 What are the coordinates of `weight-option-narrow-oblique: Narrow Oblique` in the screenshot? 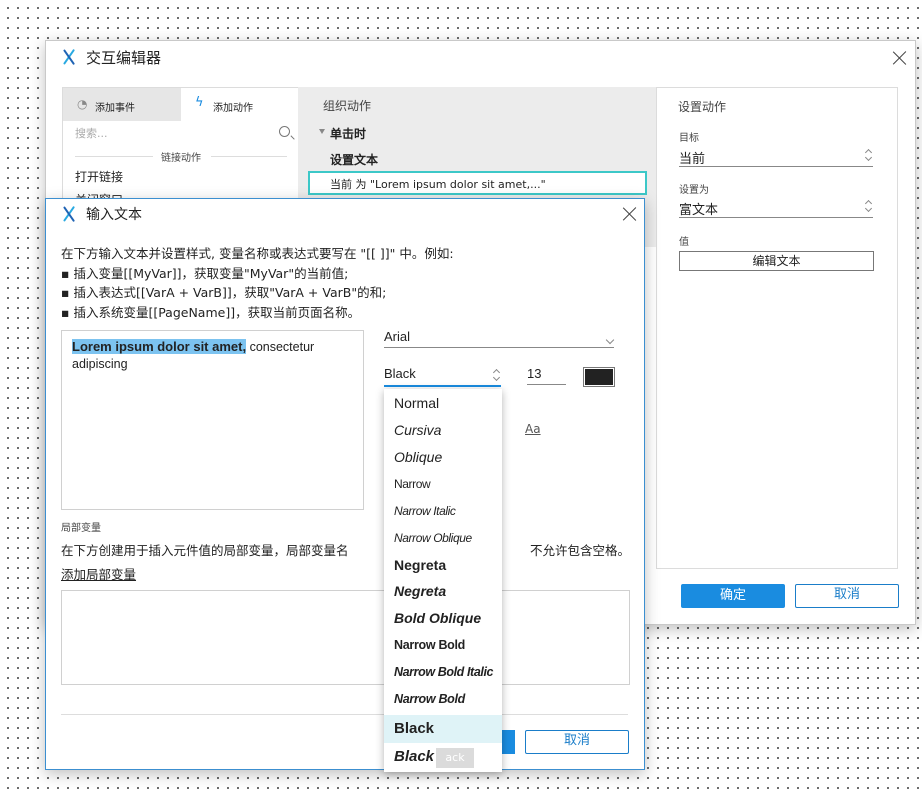 It's located at (443, 538).